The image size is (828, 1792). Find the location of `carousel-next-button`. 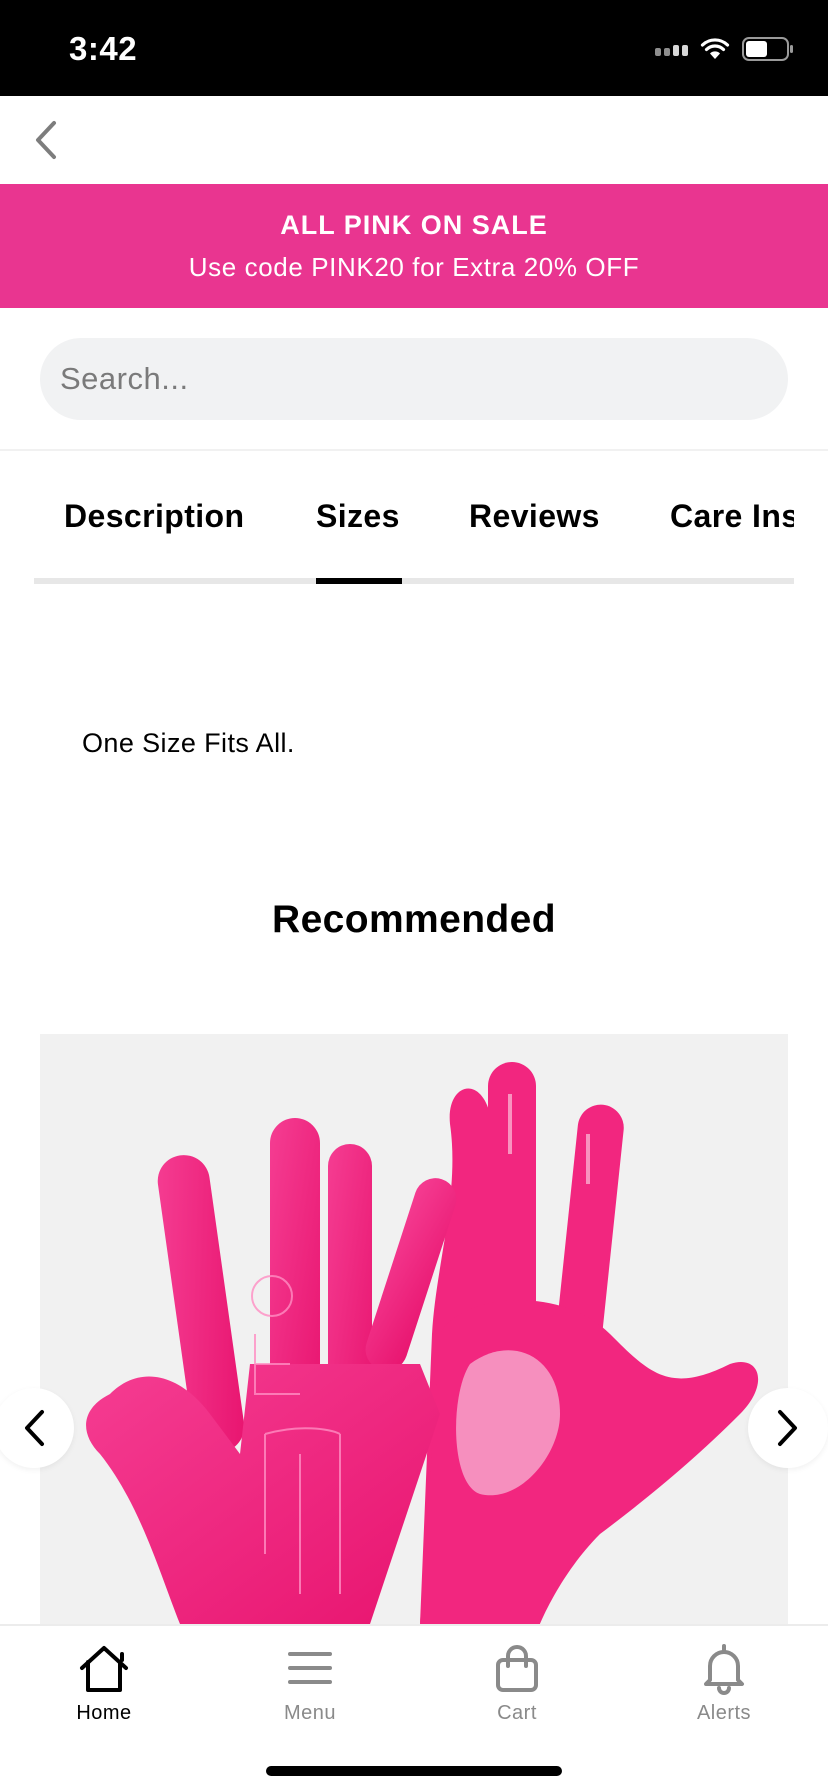

carousel-next-button is located at coordinates (788, 1428).